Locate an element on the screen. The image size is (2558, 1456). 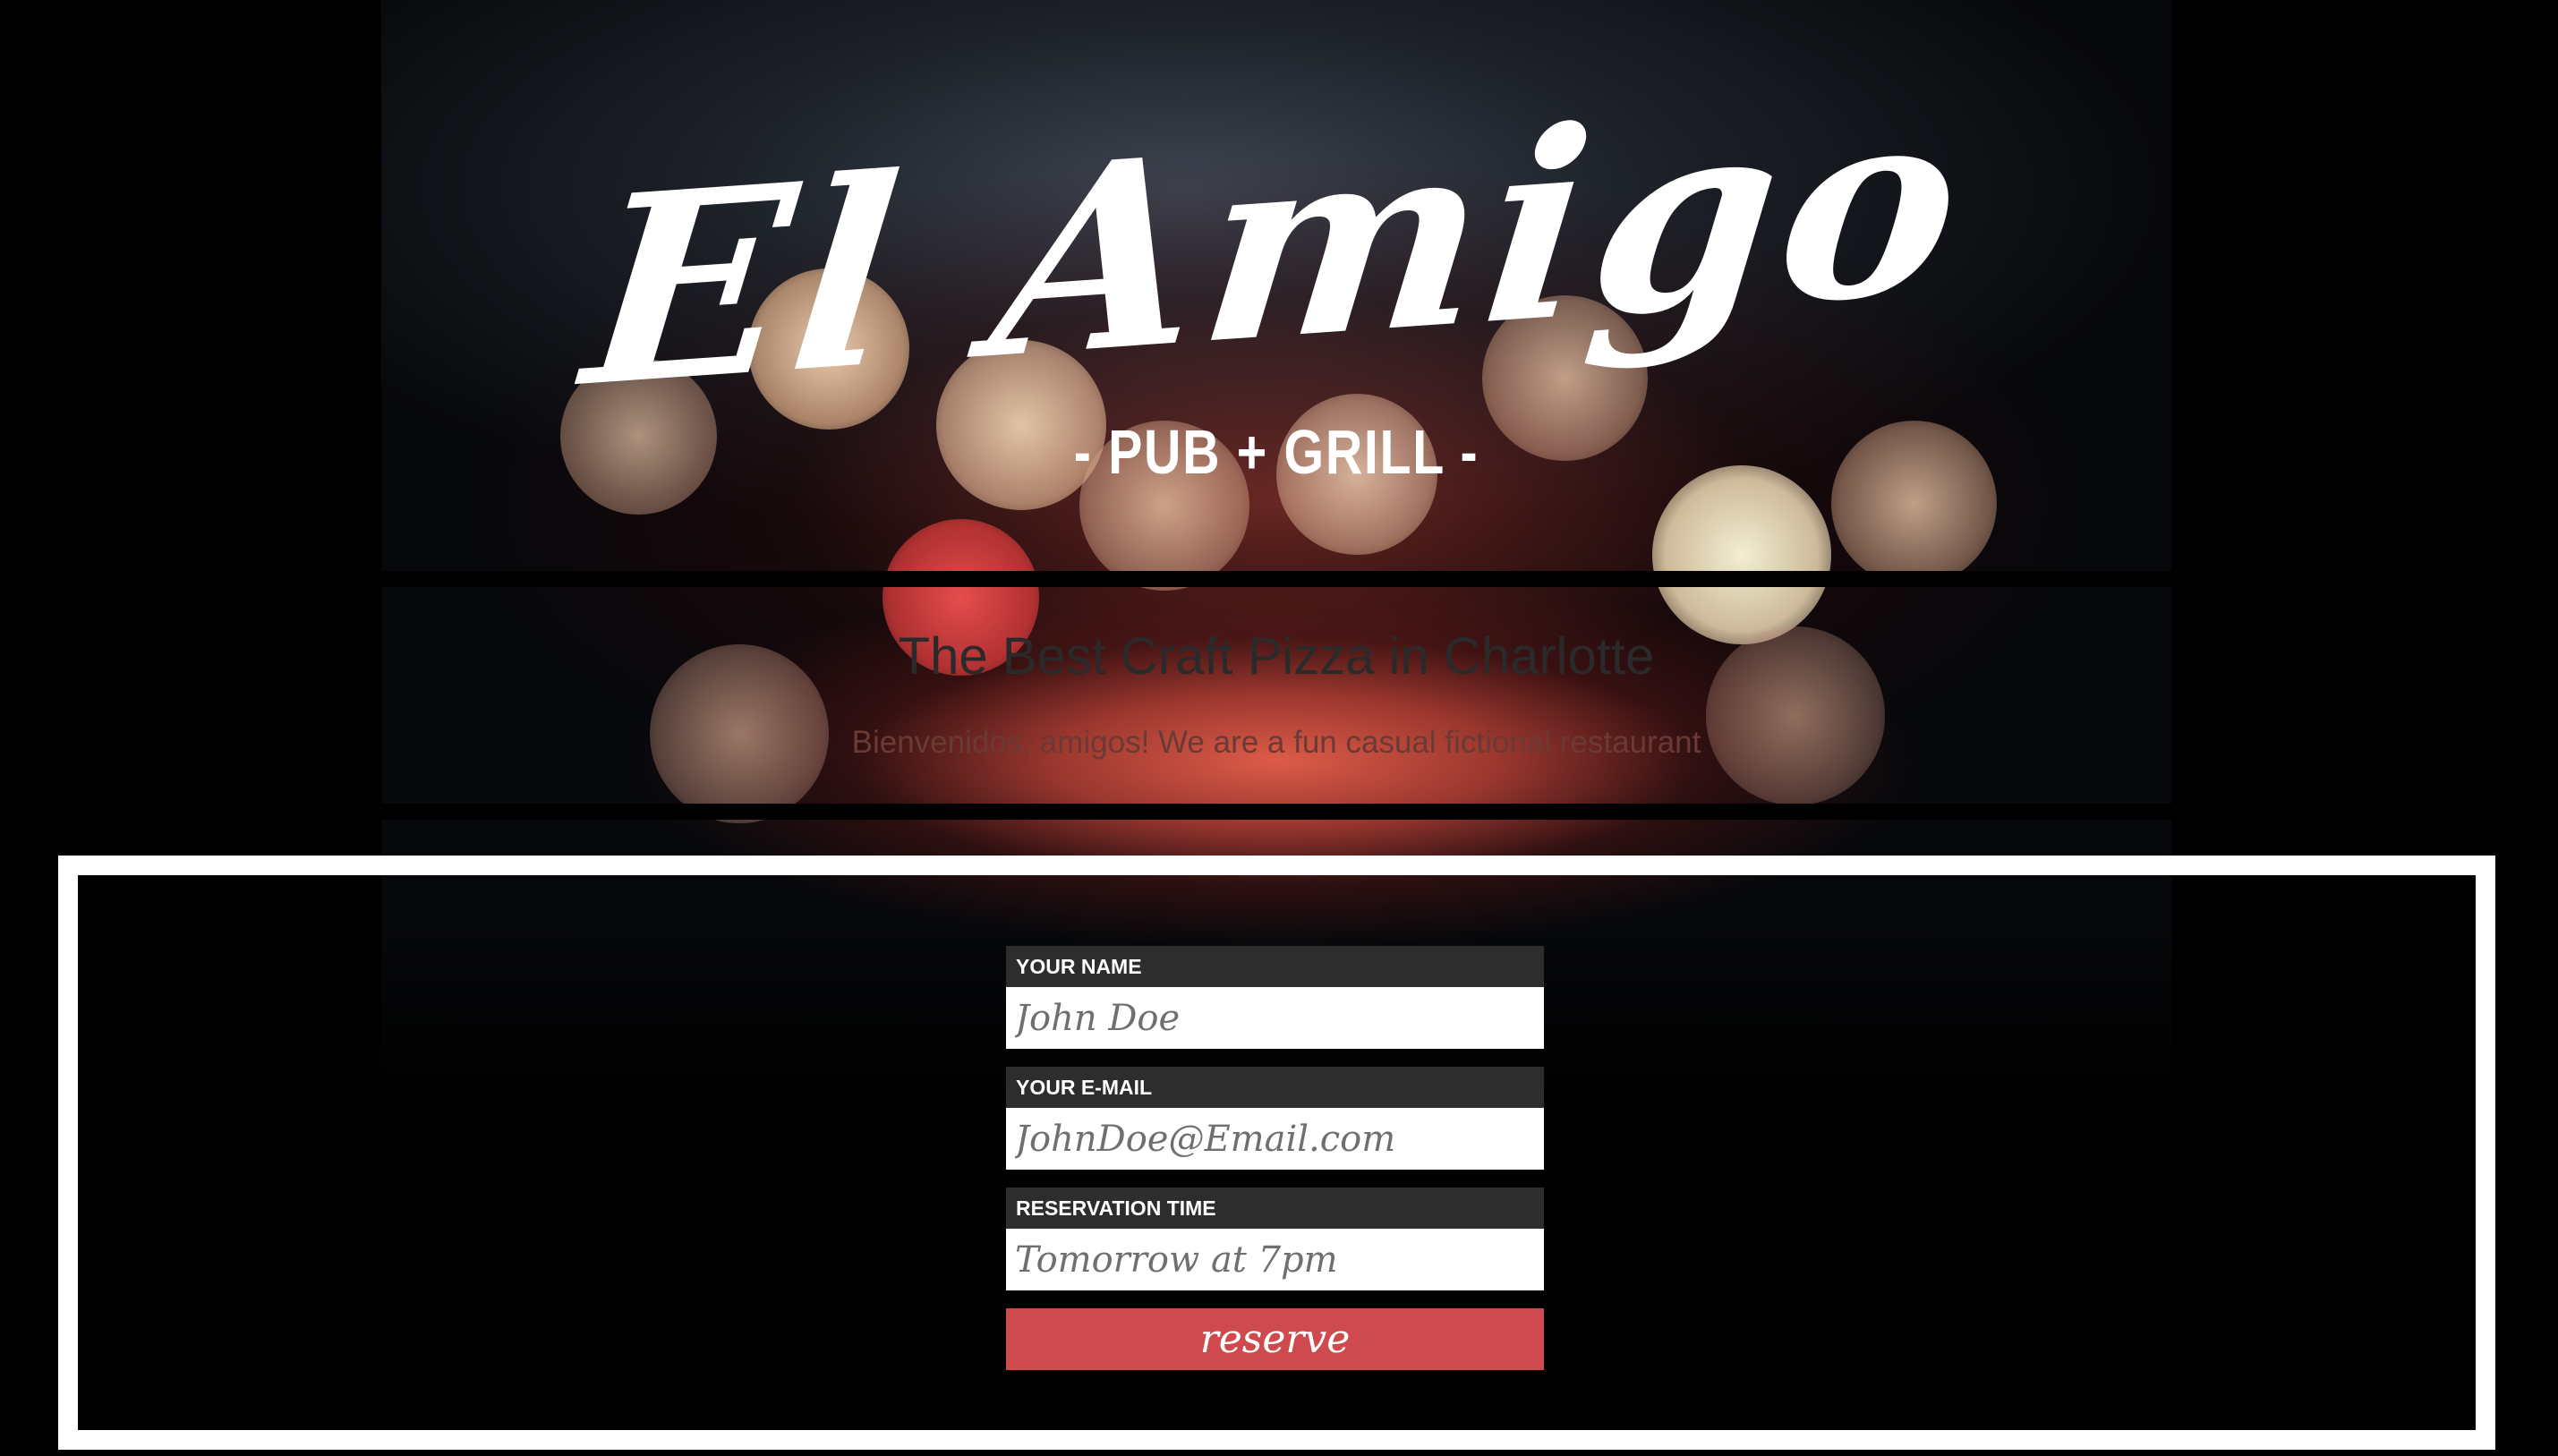
reservation-time-label: RESERVATION TIME is located at coordinates (1275, 1208).